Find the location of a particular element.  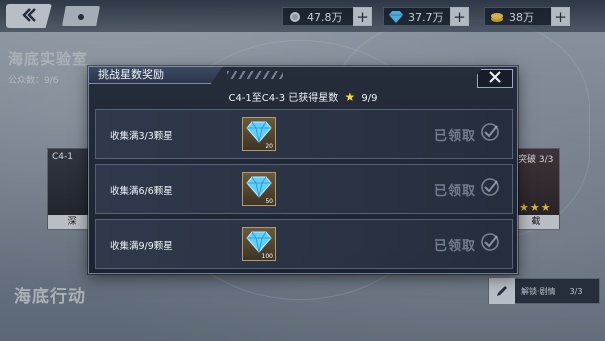

reward-item: 50 is located at coordinates (259, 189).